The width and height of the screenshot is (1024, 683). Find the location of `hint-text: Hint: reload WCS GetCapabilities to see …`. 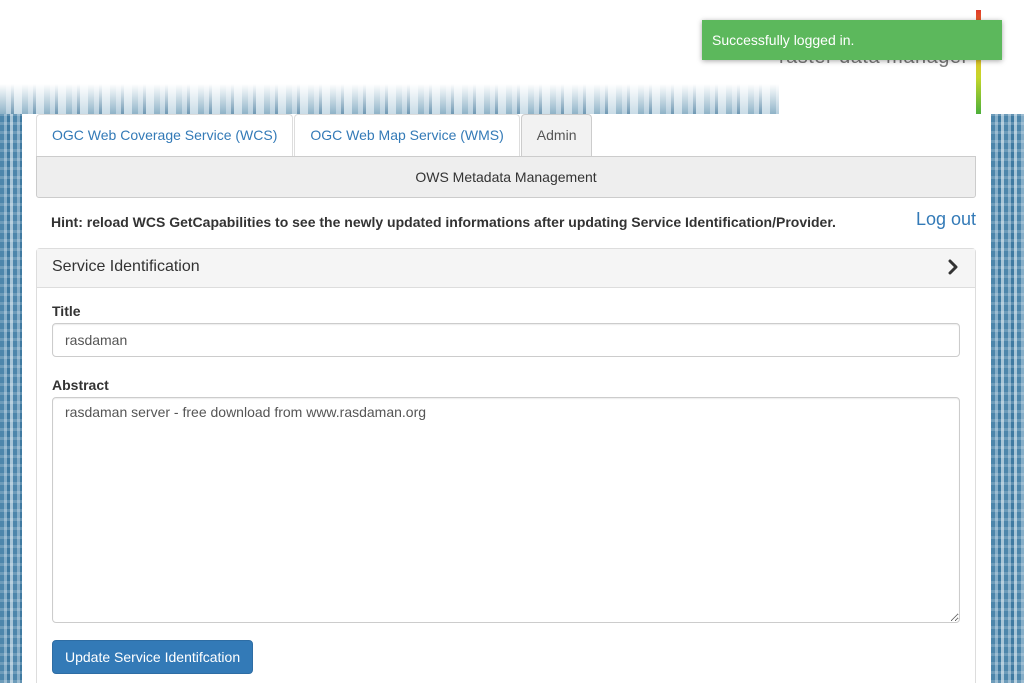

hint-text: Hint: reload WCS GetCapabilities to see … is located at coordinates (443, 222).